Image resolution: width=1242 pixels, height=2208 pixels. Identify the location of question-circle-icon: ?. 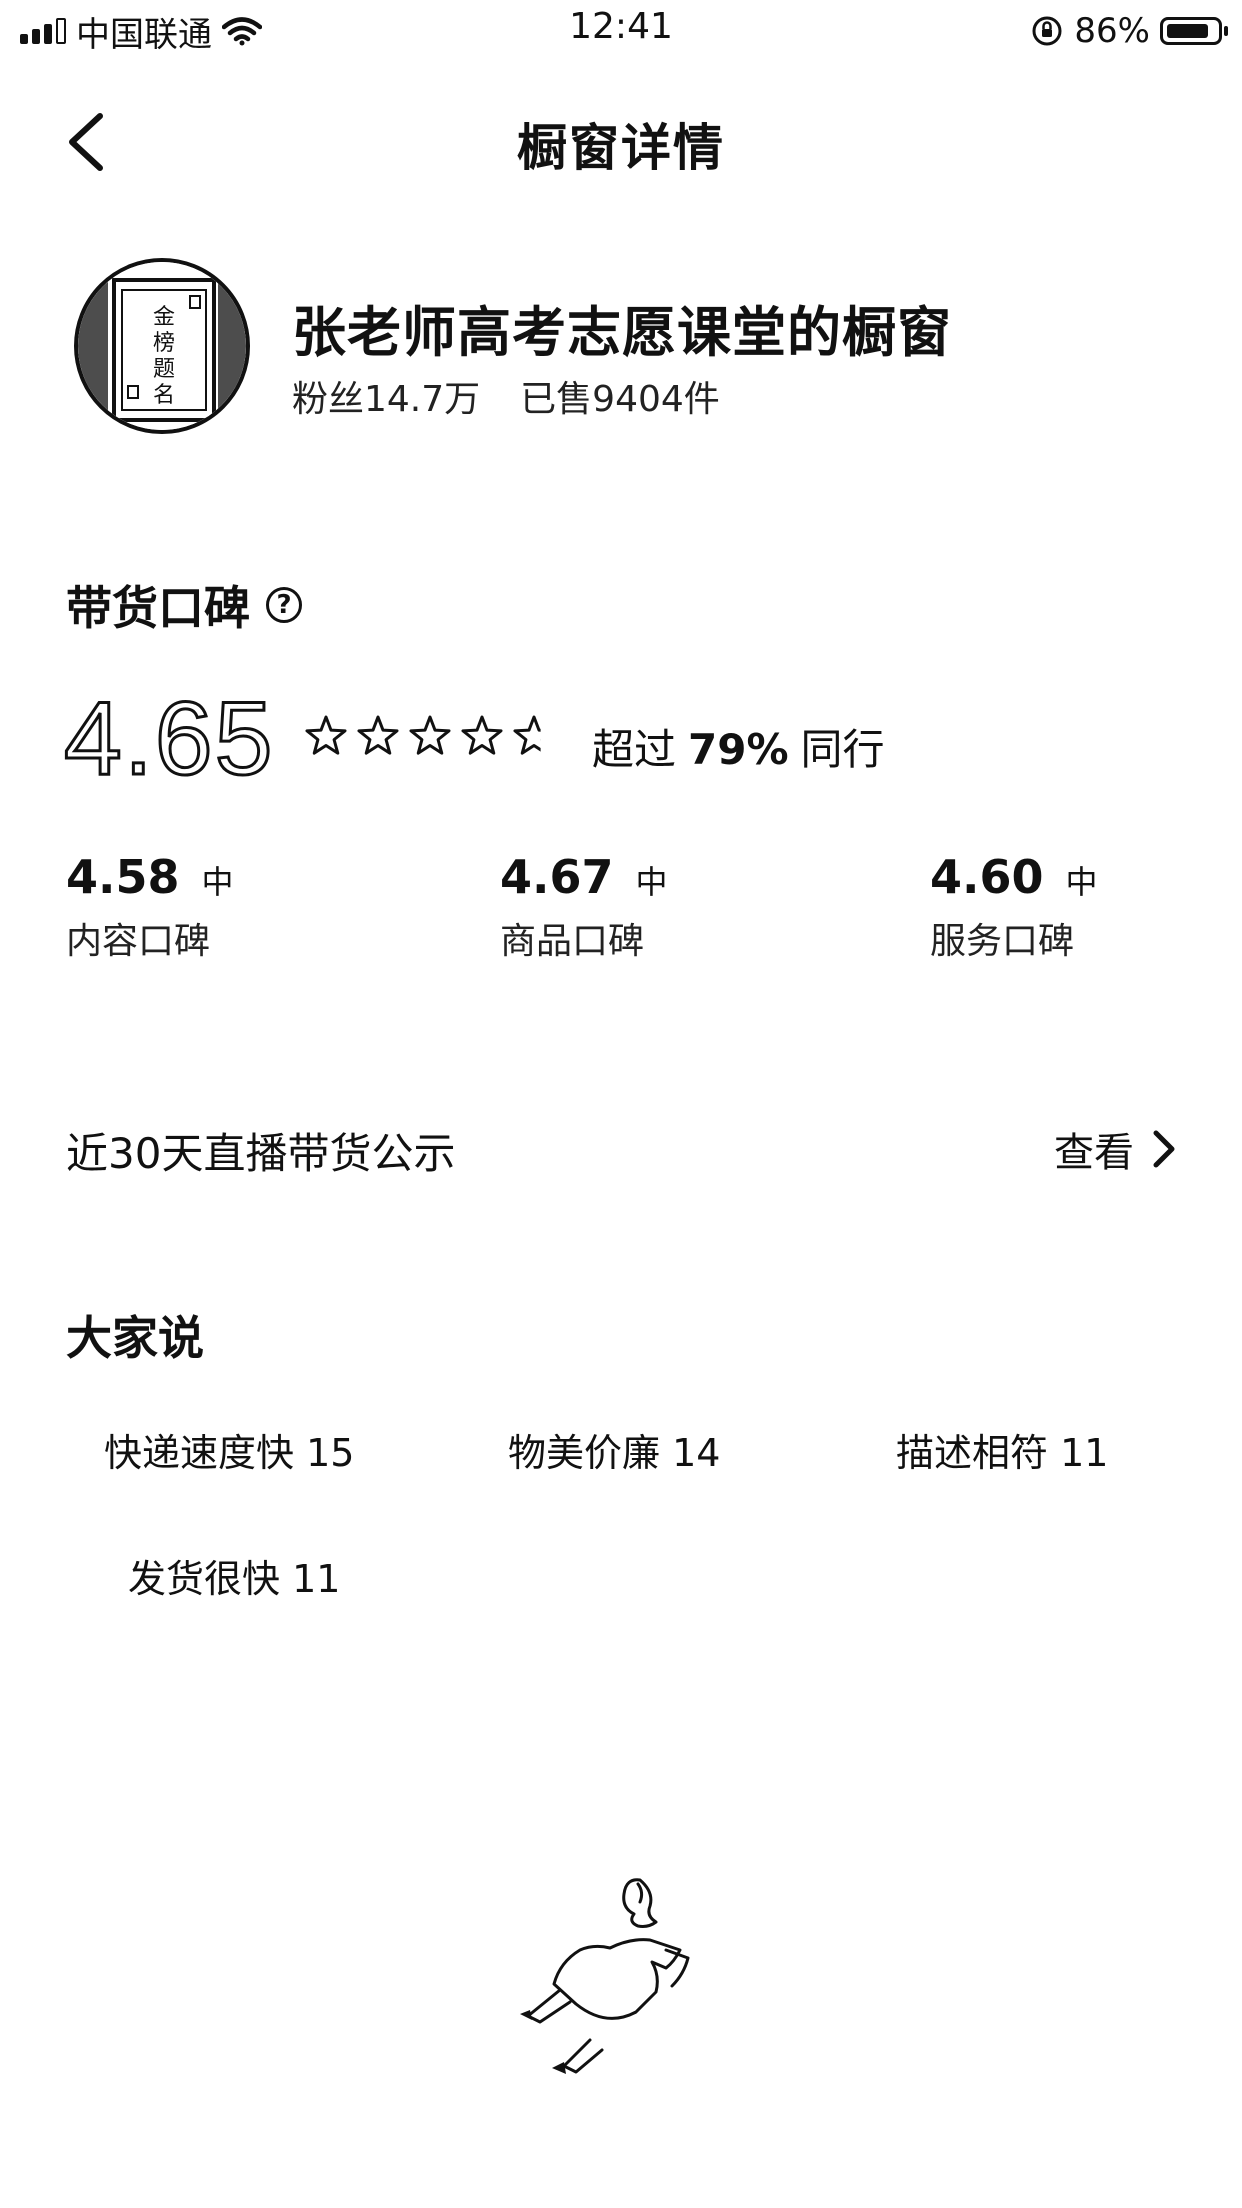
(284, 605).